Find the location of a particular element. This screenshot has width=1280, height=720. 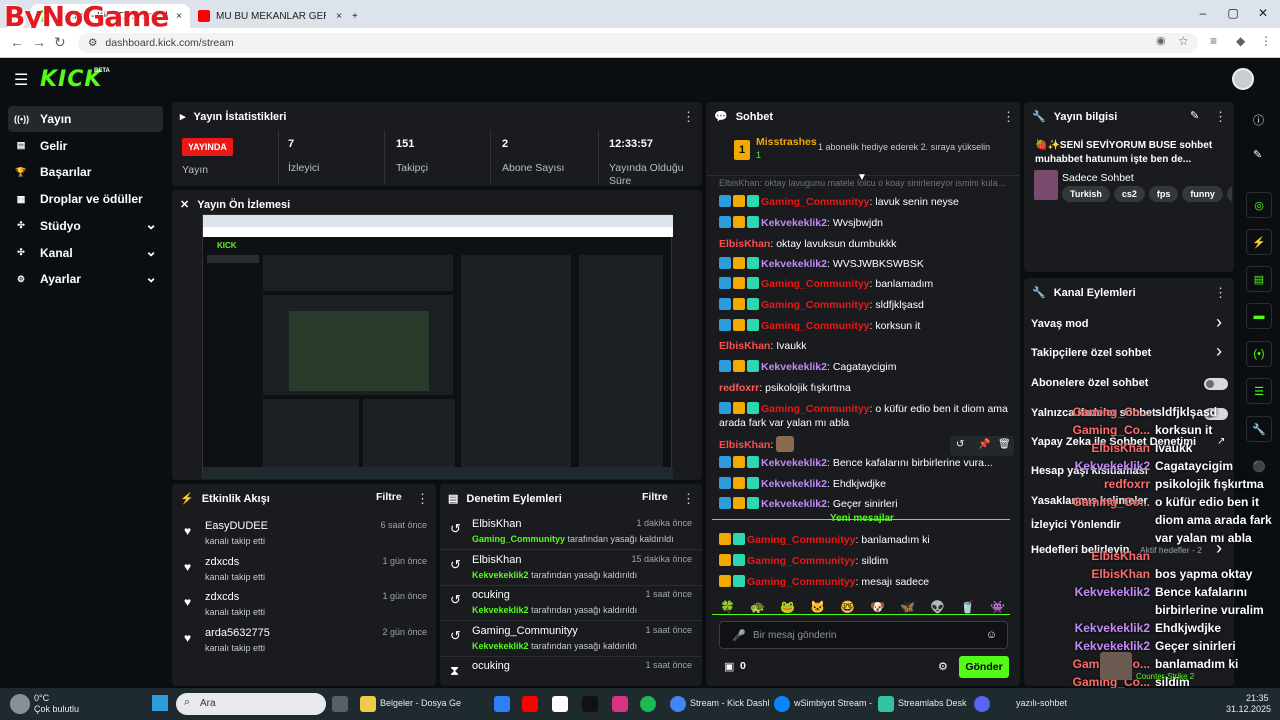

moderated-user: ocuking is located at coordinates (491, 595).